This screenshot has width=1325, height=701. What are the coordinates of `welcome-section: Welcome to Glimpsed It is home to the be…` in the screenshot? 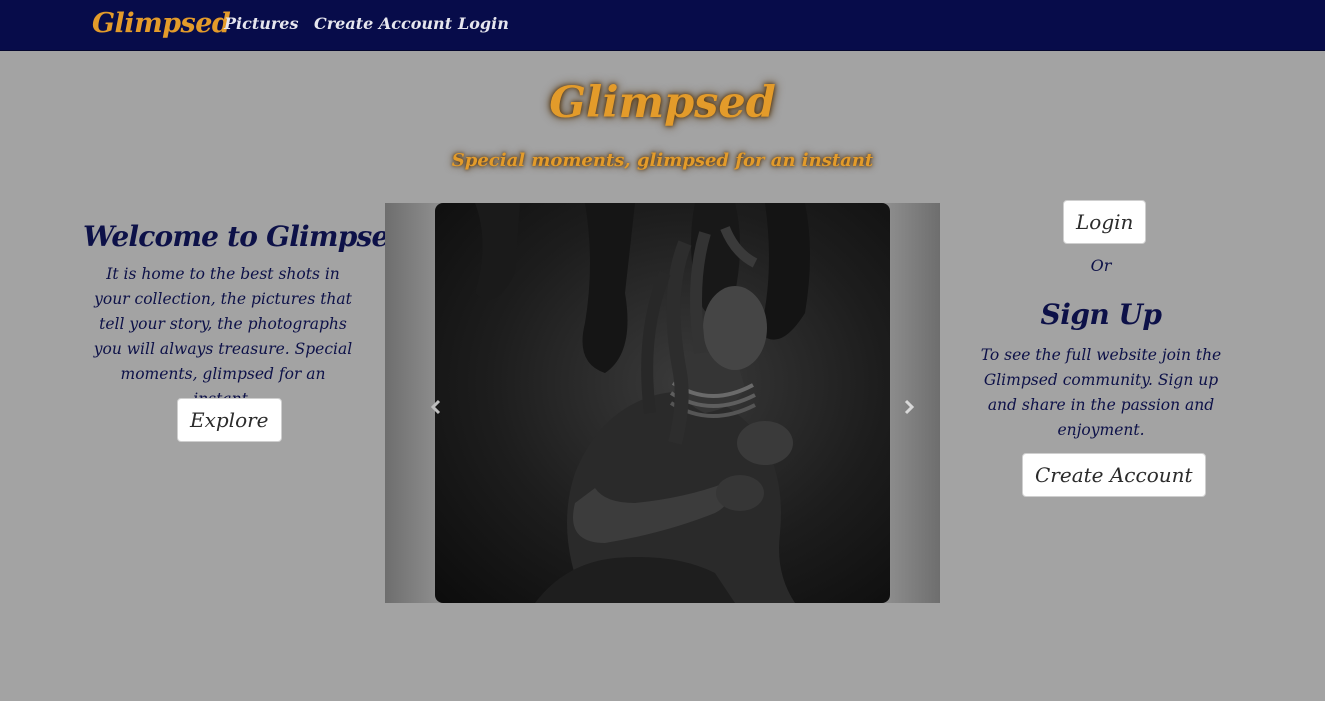 It's located at (245, 330).